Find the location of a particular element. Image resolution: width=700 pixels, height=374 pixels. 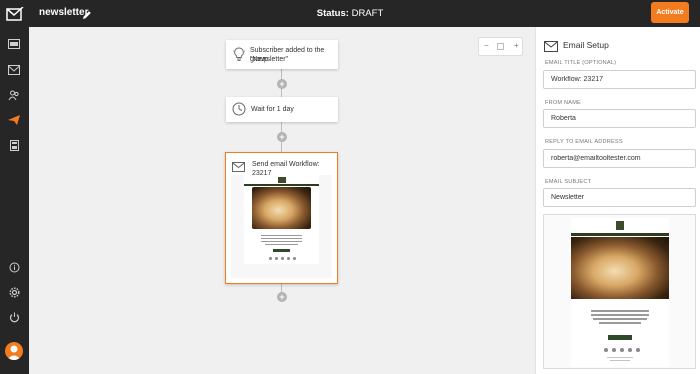

wait-text: Wait for 1 day is located at coordinates (272, 109).